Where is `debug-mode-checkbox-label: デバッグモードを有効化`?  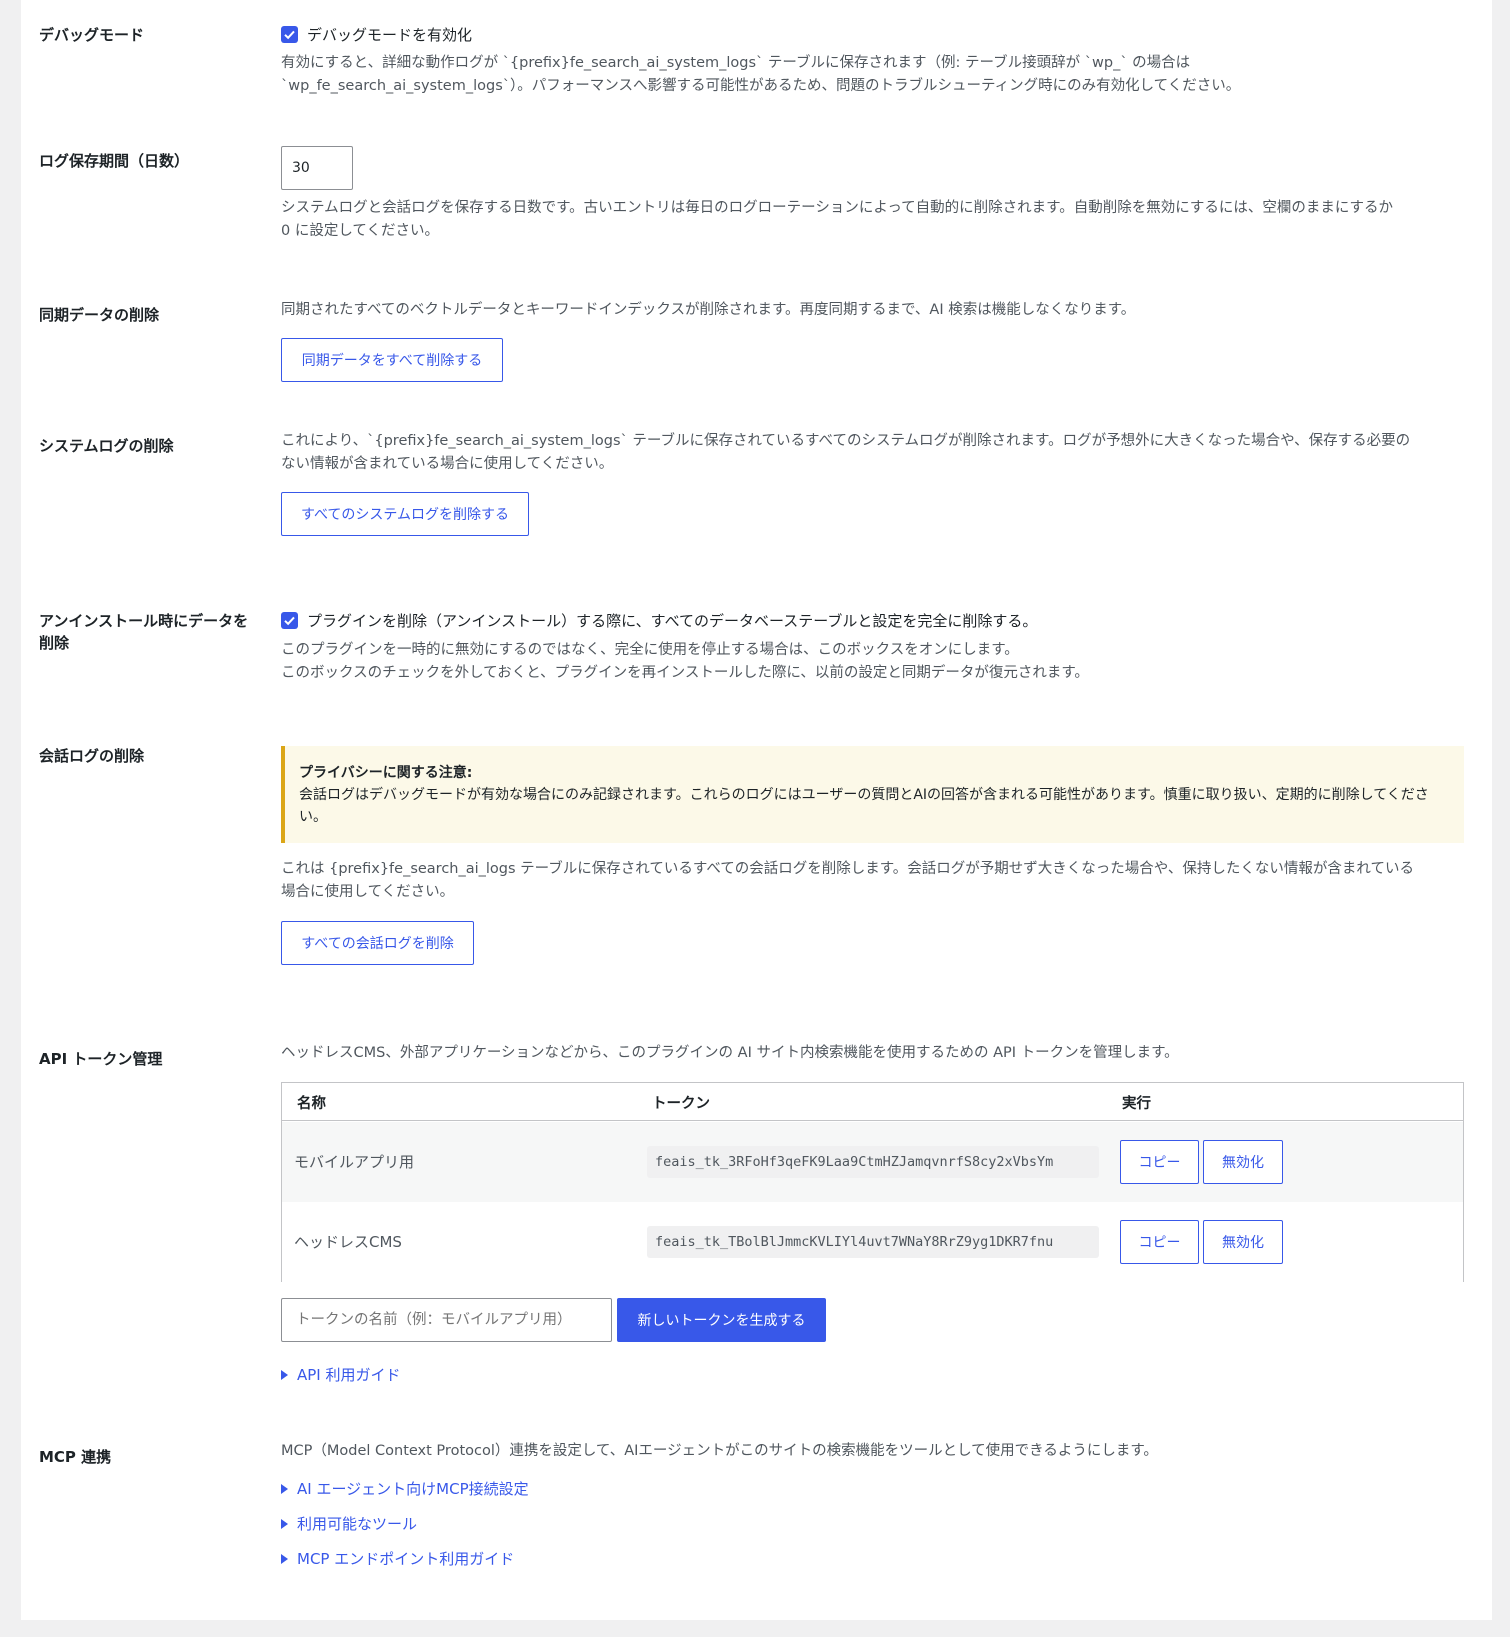
debug-mode-checkbox-label: デバッグモードを有効化 is located at coordinates (389, 34).